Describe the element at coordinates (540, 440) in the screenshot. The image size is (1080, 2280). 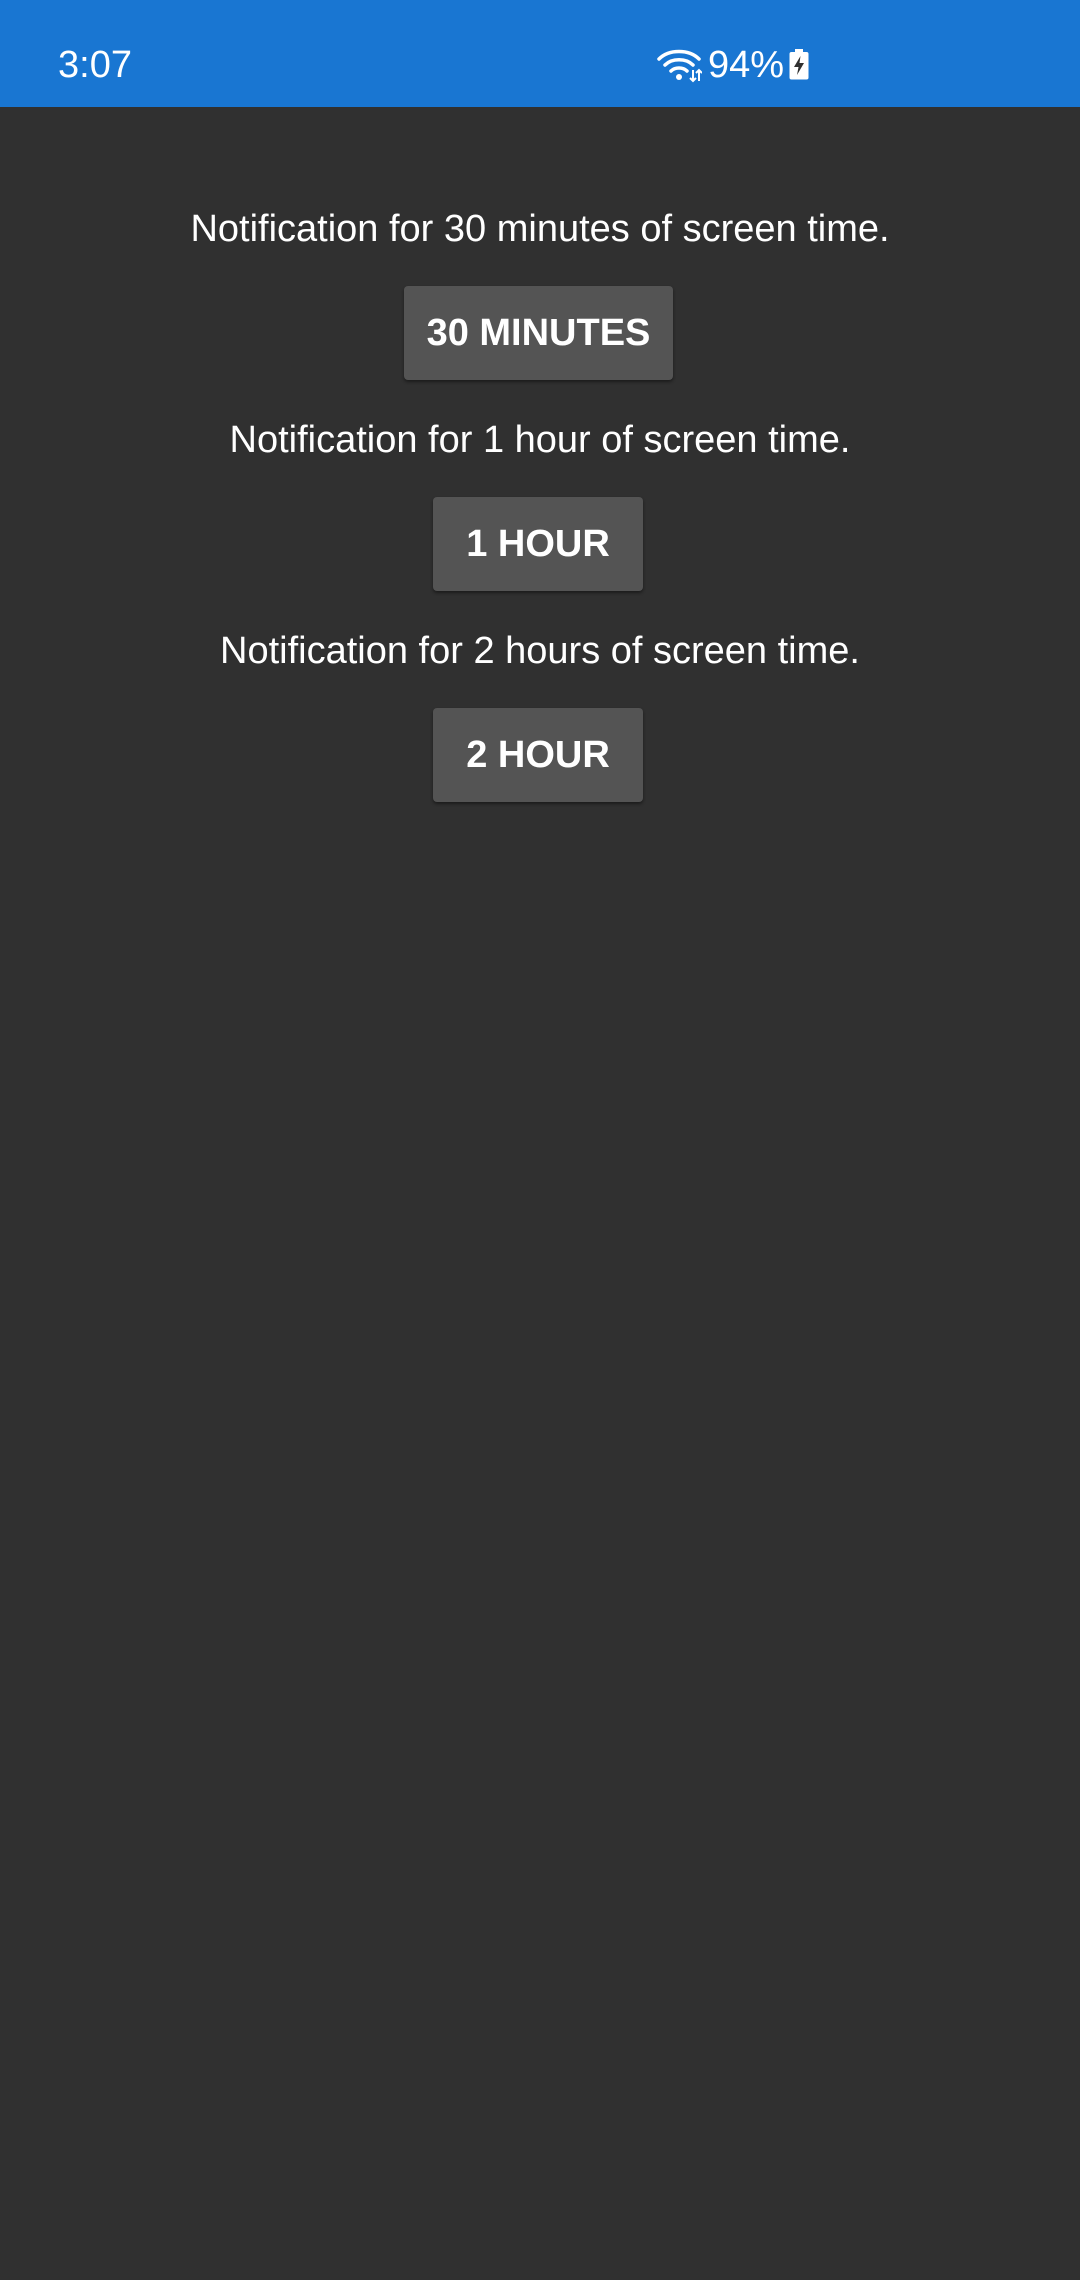
I see `notification-1-hour-description: Notification for 1 hour of screen time.` at that location.